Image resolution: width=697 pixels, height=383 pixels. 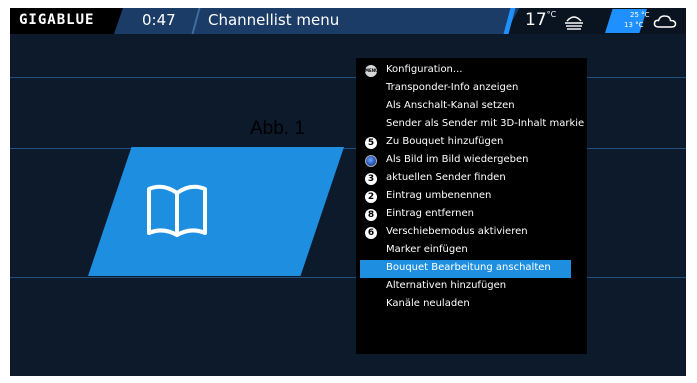 What do you see at coordinates (371, 71) in the screenshot?
I see `menu-key-icon: MENU` at bounding box center [371, 71].